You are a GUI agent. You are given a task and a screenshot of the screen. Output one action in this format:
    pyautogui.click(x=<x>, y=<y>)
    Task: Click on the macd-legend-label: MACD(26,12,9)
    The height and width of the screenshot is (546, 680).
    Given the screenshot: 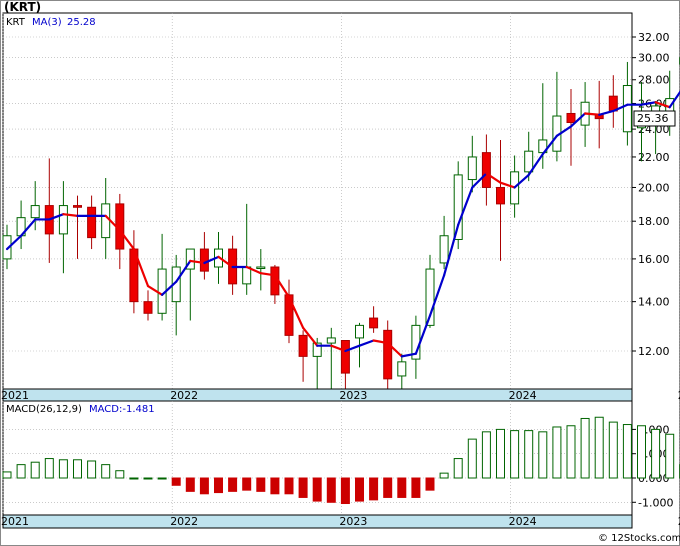 What is the action you would take?
    pyautogui.click(x=44, y=409)
    